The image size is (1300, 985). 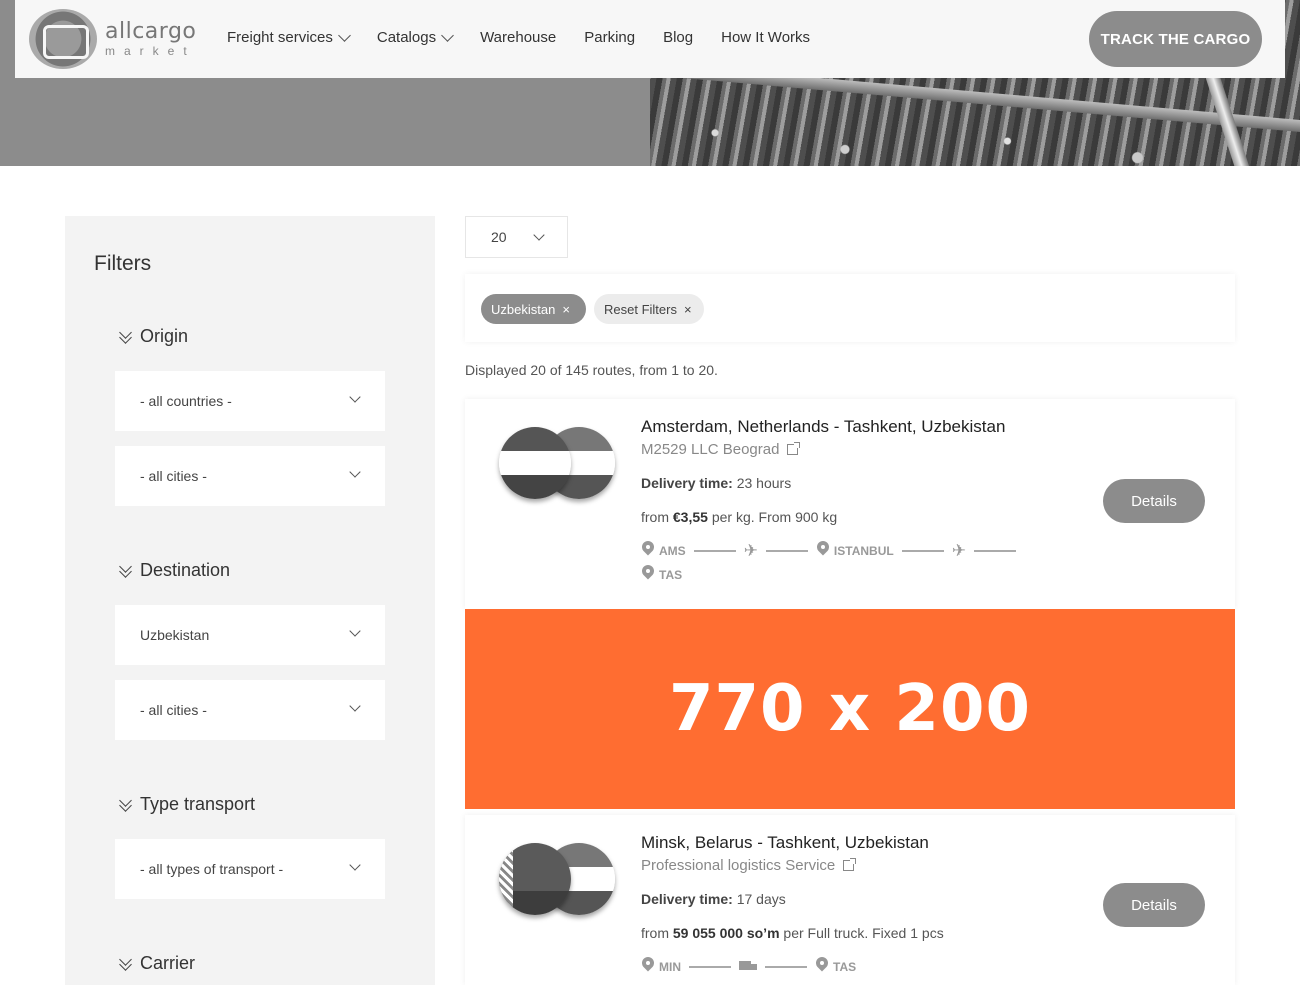 I want to click on active-filters: Uzbekistan × Reset Filters ×, so click(x=850, y=308).